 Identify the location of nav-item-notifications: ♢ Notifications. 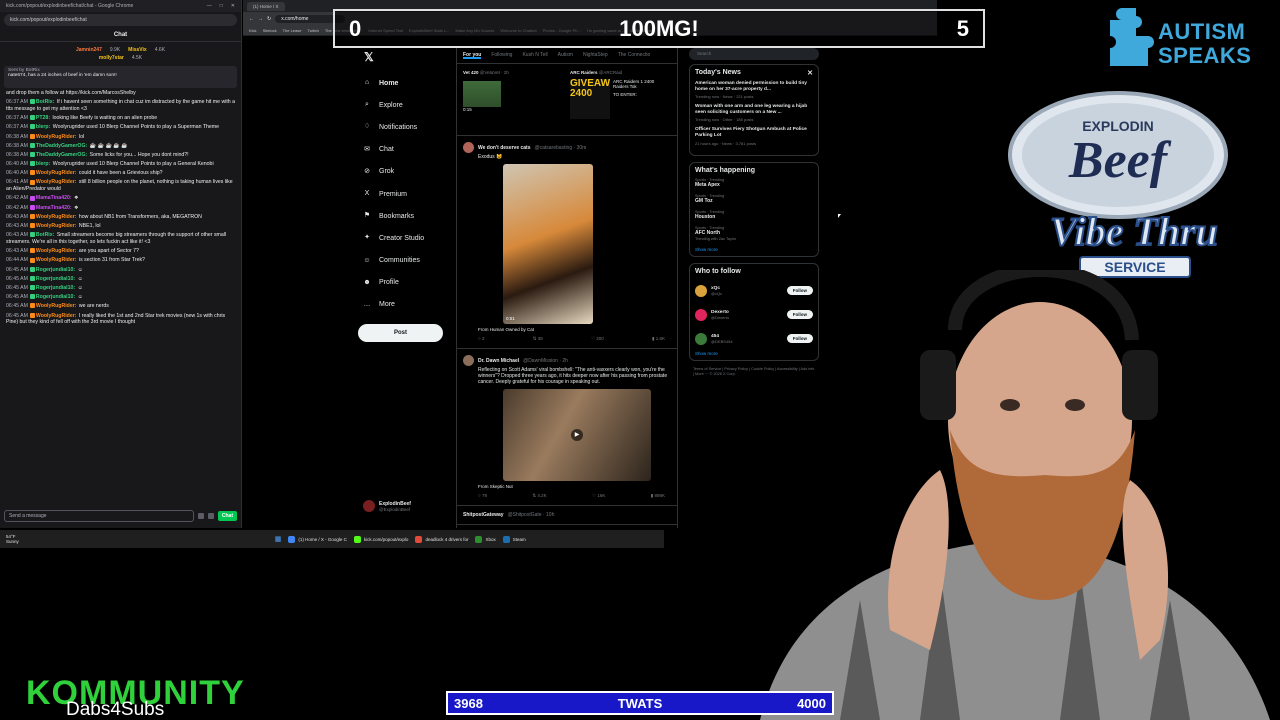
(405, 127).